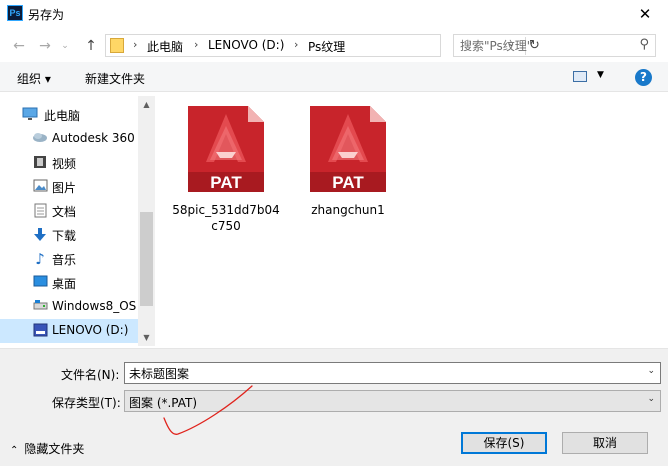 The height and width of the screenshot is (466, 668). What do you see at coordinates (504, 443) in the screenshot?
I see `save-button: 保存(S)` at bounding box center [504, 443].